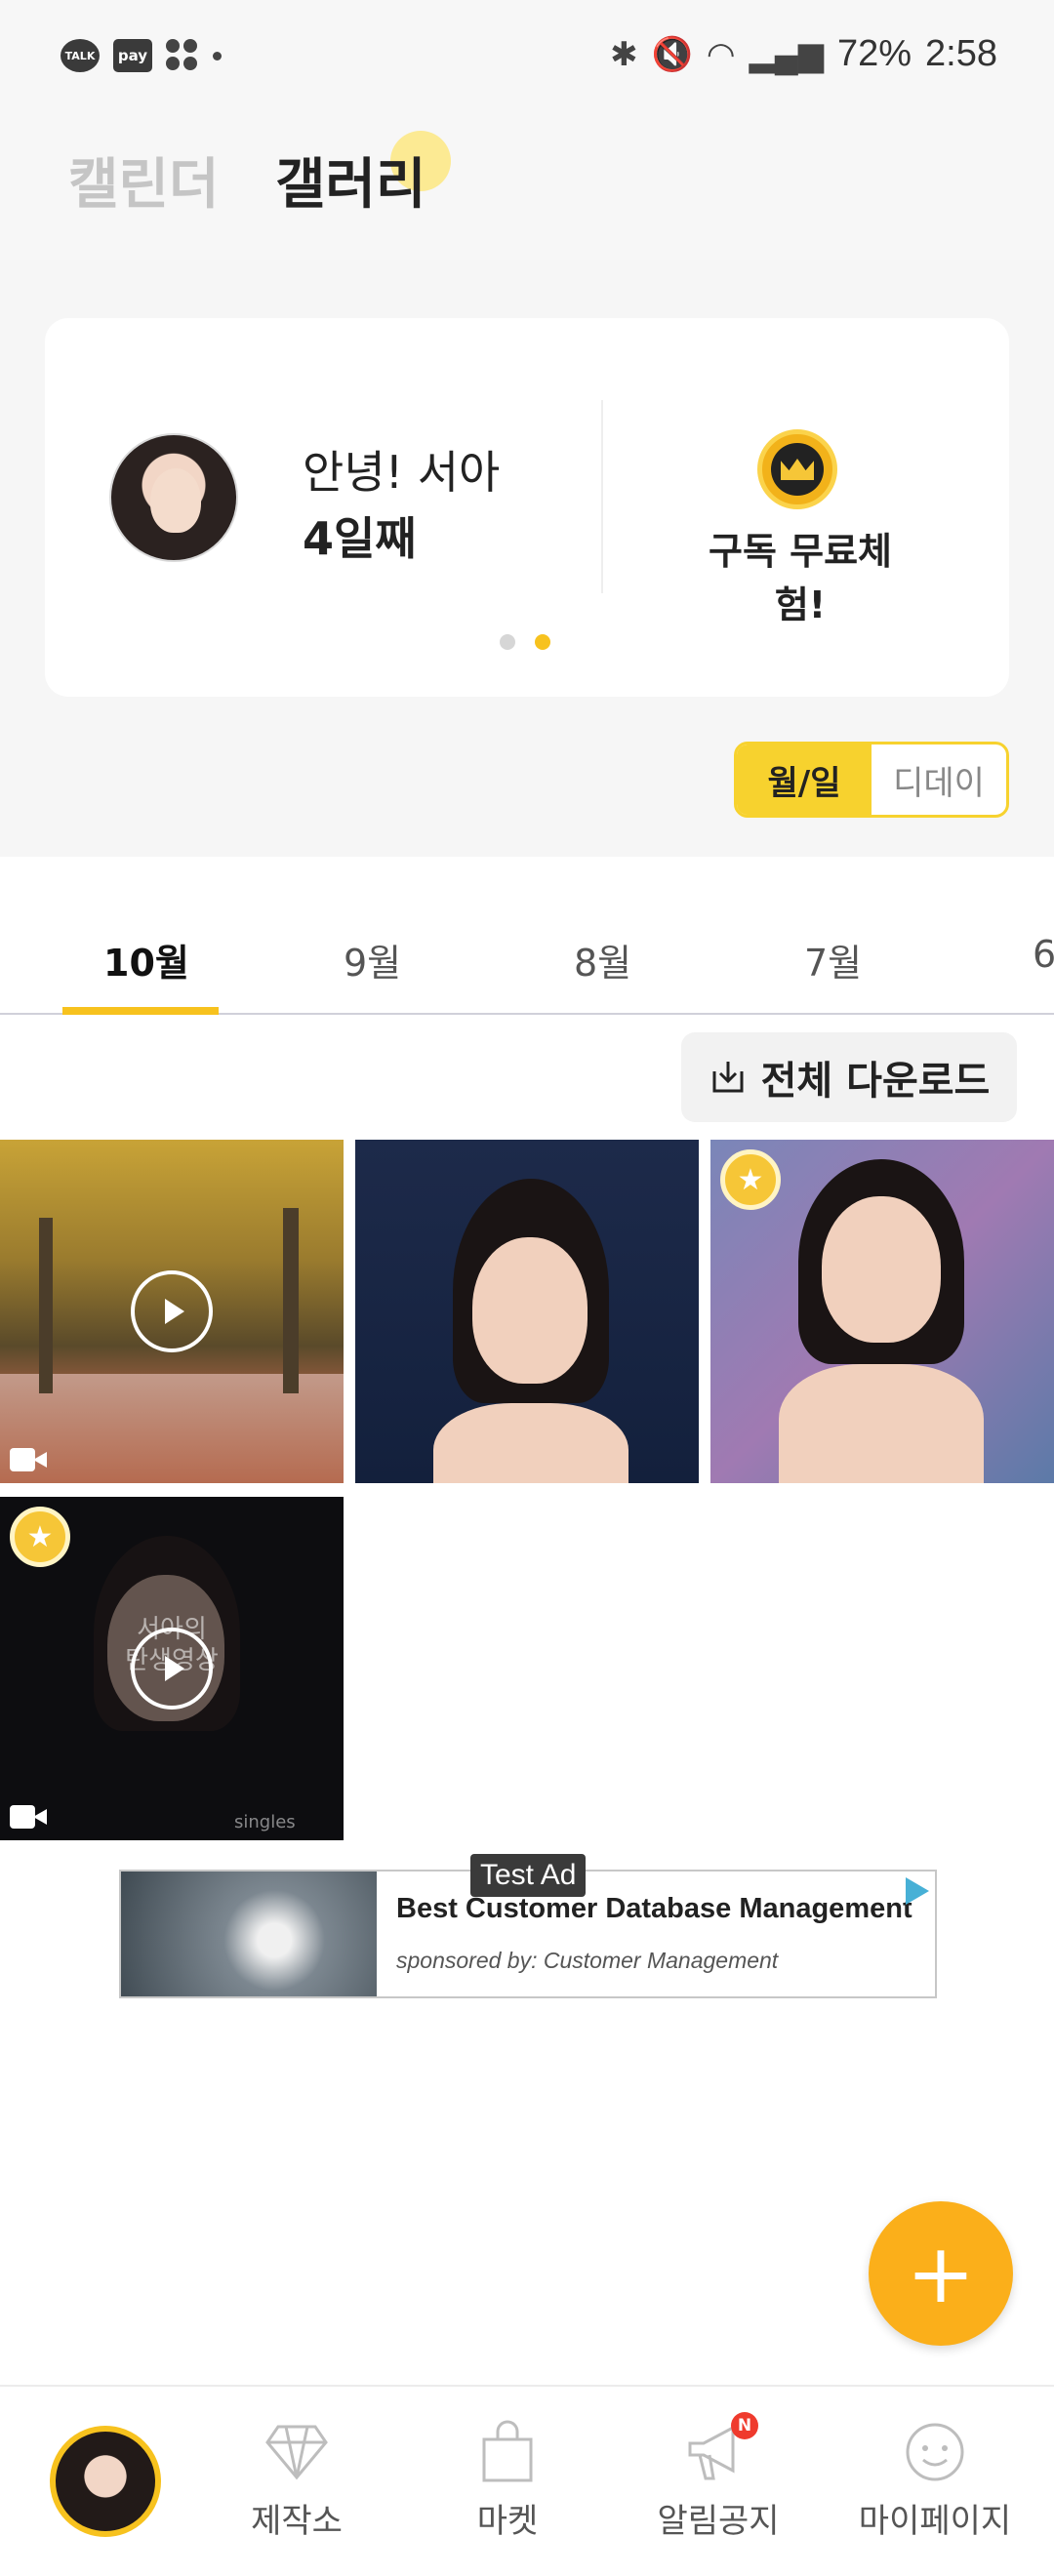 This screenshot has height=2576, width=1054. I want to click on card-divider, so click(602, 496).